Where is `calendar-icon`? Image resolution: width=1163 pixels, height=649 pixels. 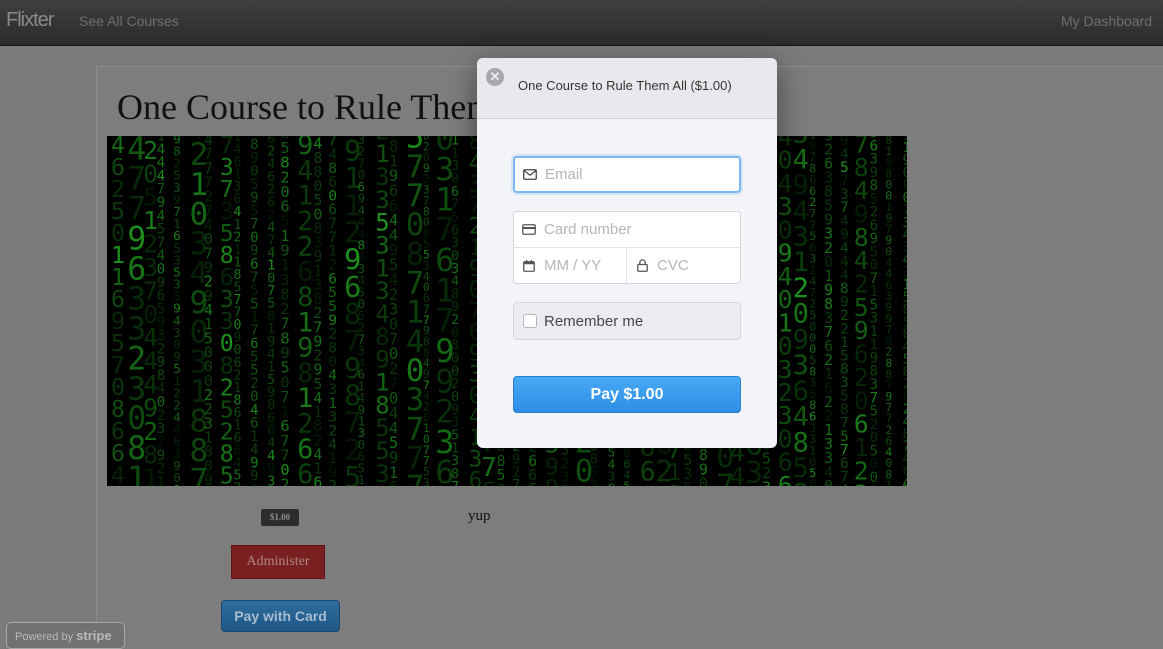
calendar-icon is located at coordinates (529, 265).